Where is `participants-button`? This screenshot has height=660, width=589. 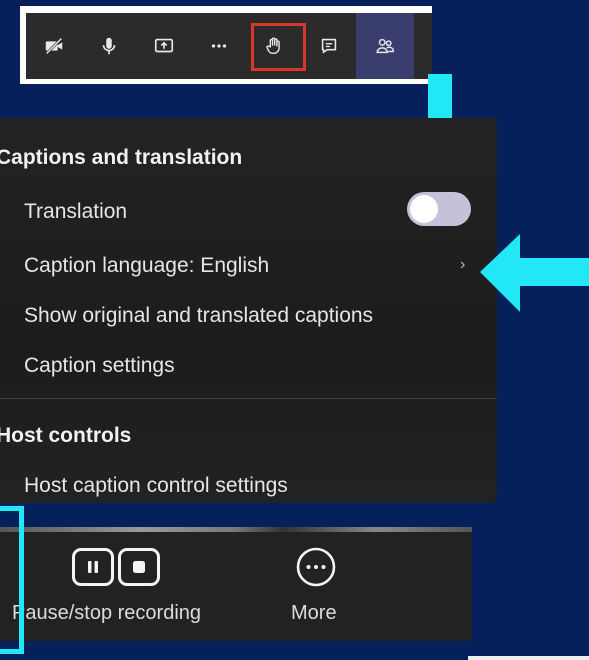
participants-button is located at coordinates (385, 46).